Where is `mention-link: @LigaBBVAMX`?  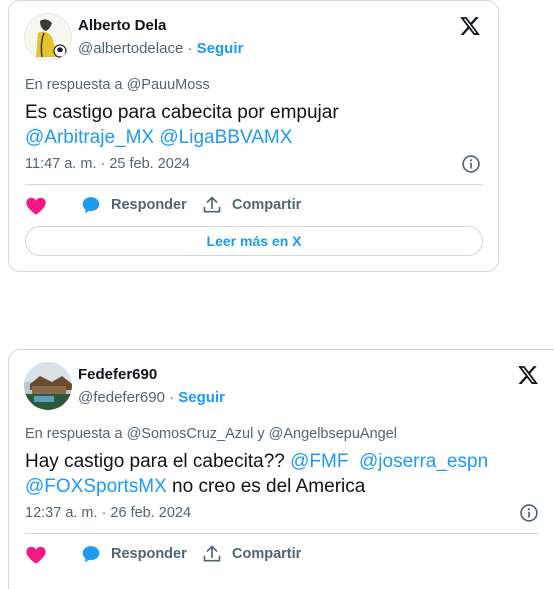 mention-link: @LigaBBVAMX is located at coordinates (225, 137).